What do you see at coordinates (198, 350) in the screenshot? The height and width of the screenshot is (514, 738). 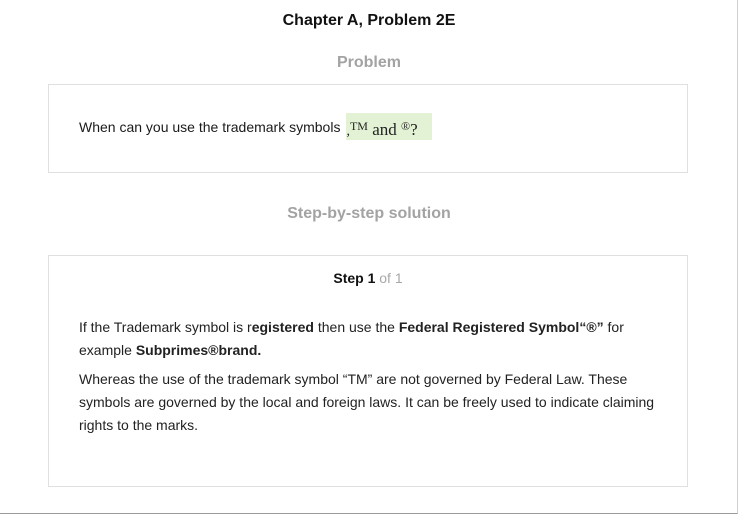 I see `para1-text-6: Subprimes®brand.` at bounding box center [198, 350].